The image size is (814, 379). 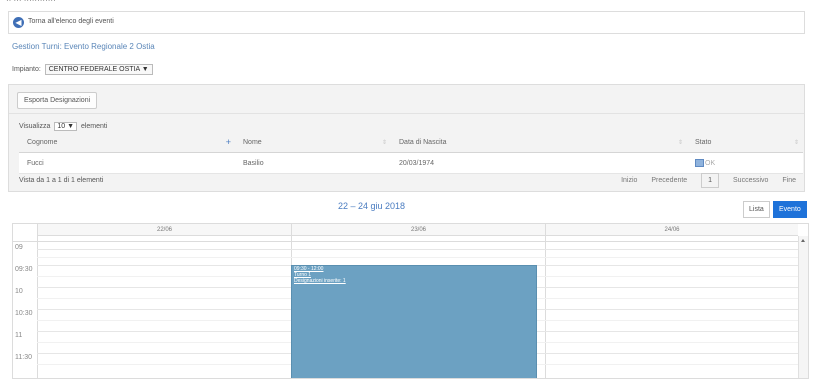 What do you see at coordinates (71, 21) in the screenshot?
I see `back-link-label: Torna all'elenco degli eventi` at bounding box center [71, 21].